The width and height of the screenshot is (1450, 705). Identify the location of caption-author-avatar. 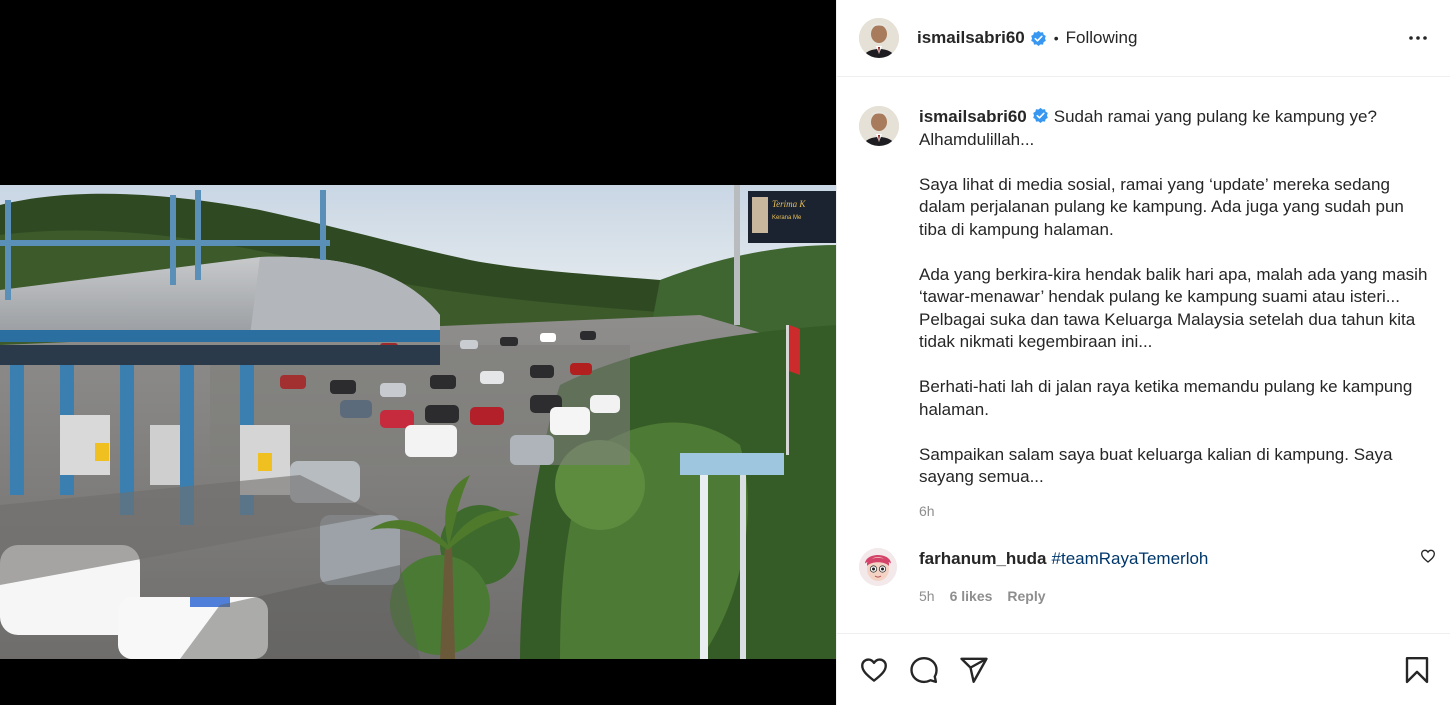
(879, 126).